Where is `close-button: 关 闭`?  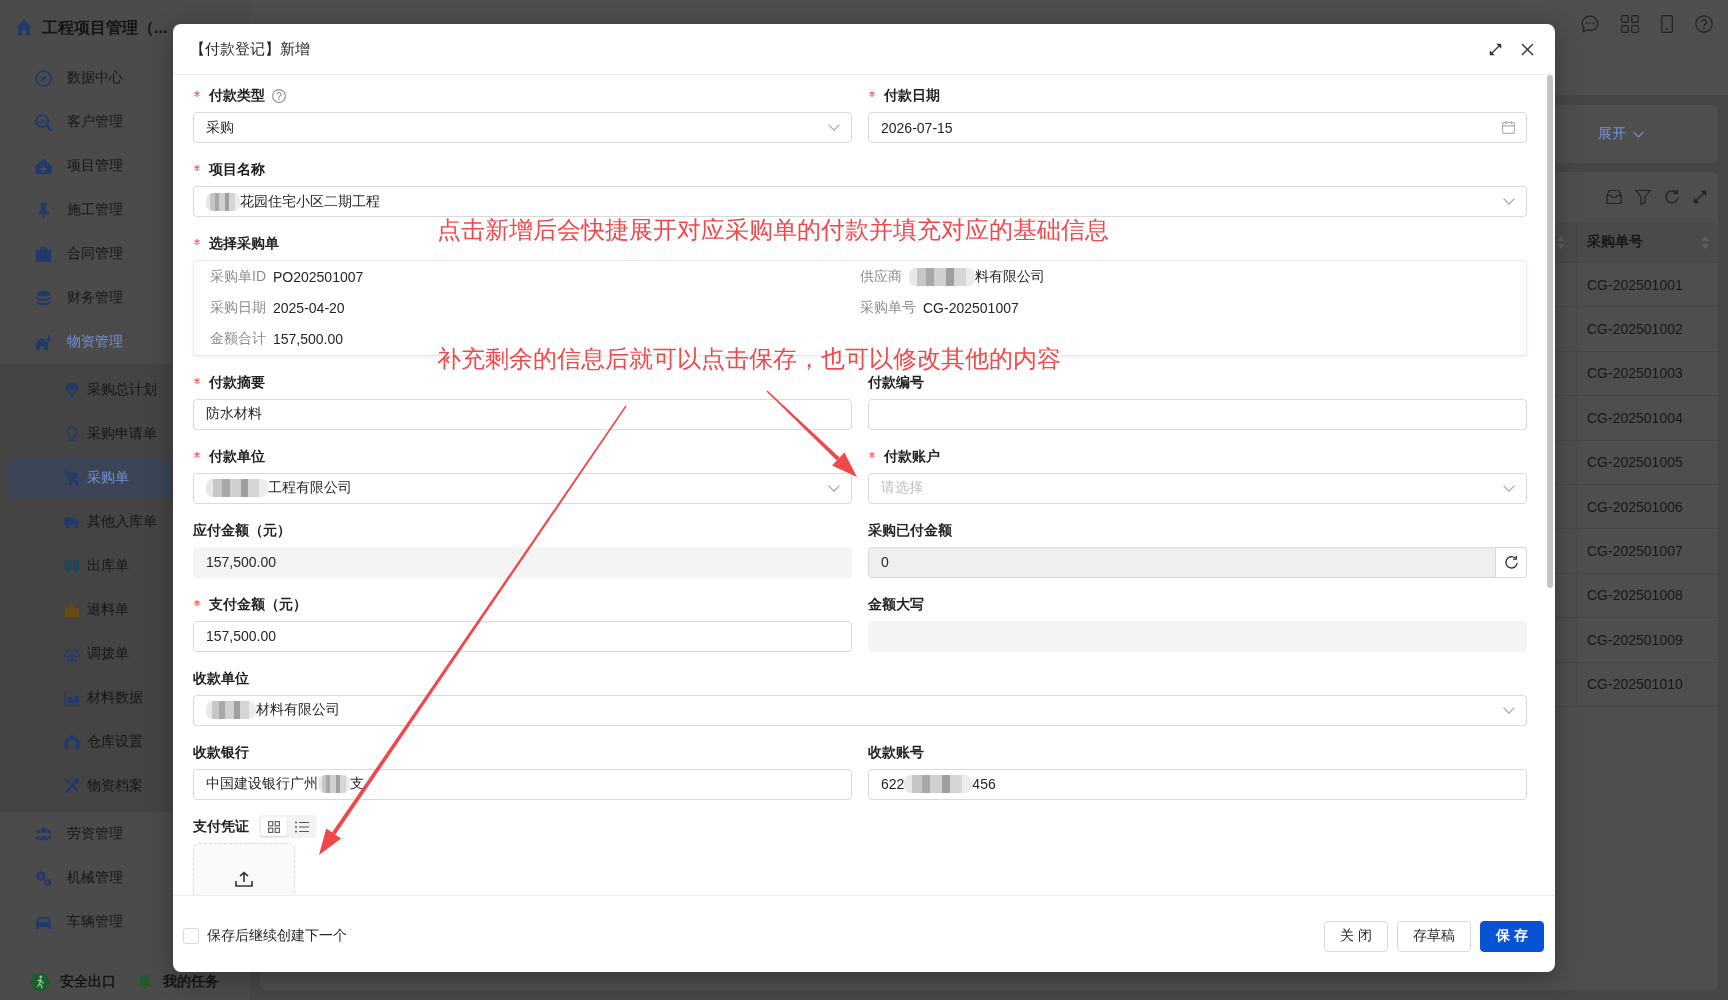 close-button: 关 闭 is located at coordinates (1356, 936).